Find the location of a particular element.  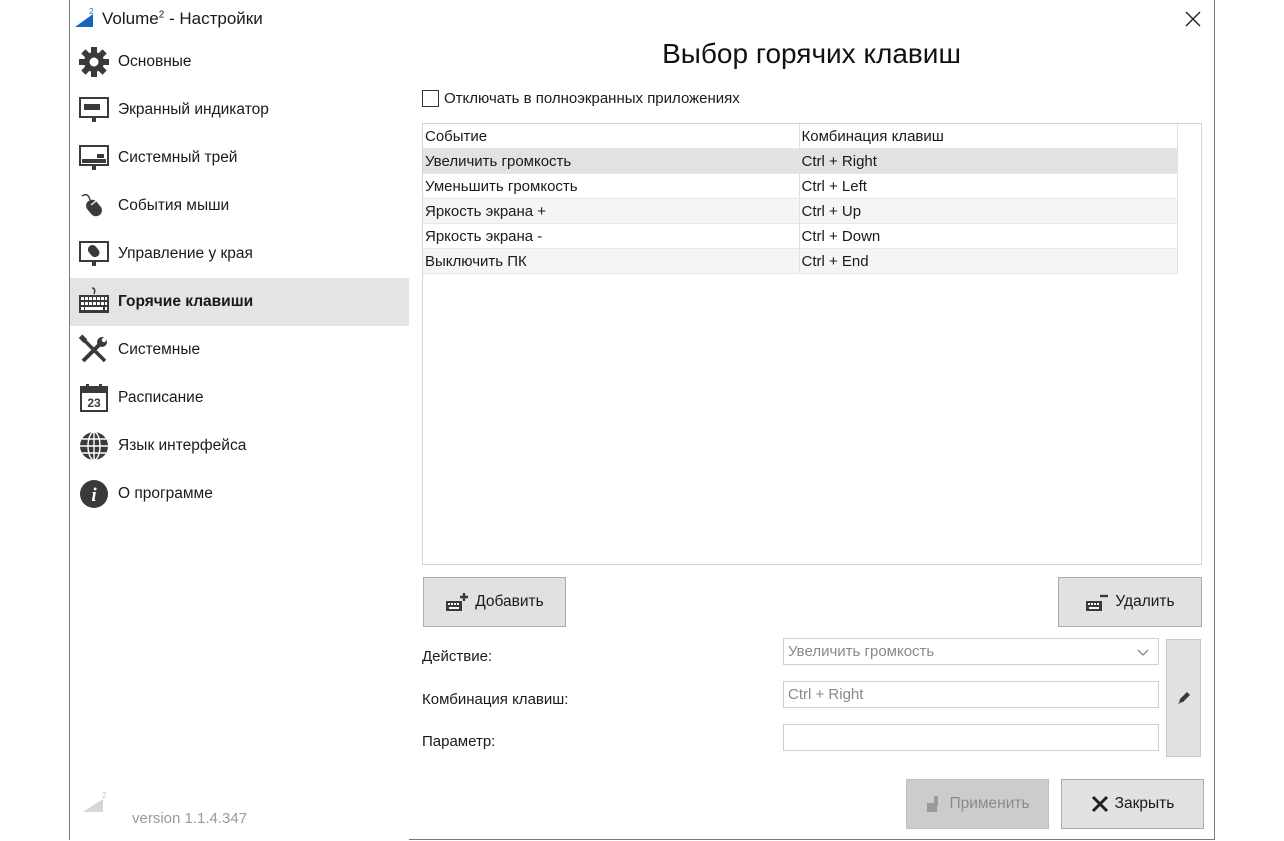

add-button-label: Добавить is located at coordinates (509, 601).